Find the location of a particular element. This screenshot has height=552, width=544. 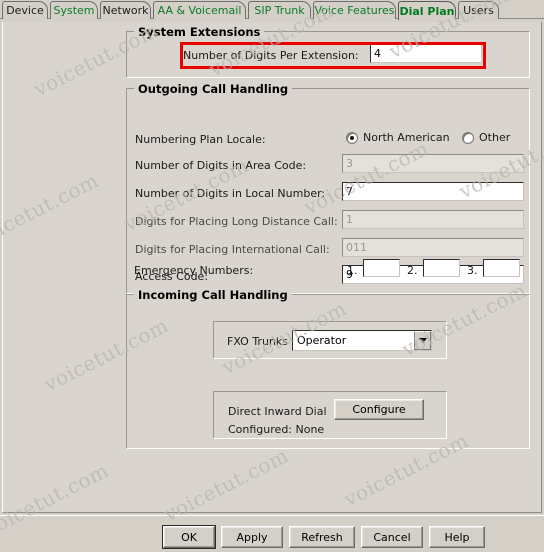

tab-voice-features: Voice Features is located at coordinates (354, 10).